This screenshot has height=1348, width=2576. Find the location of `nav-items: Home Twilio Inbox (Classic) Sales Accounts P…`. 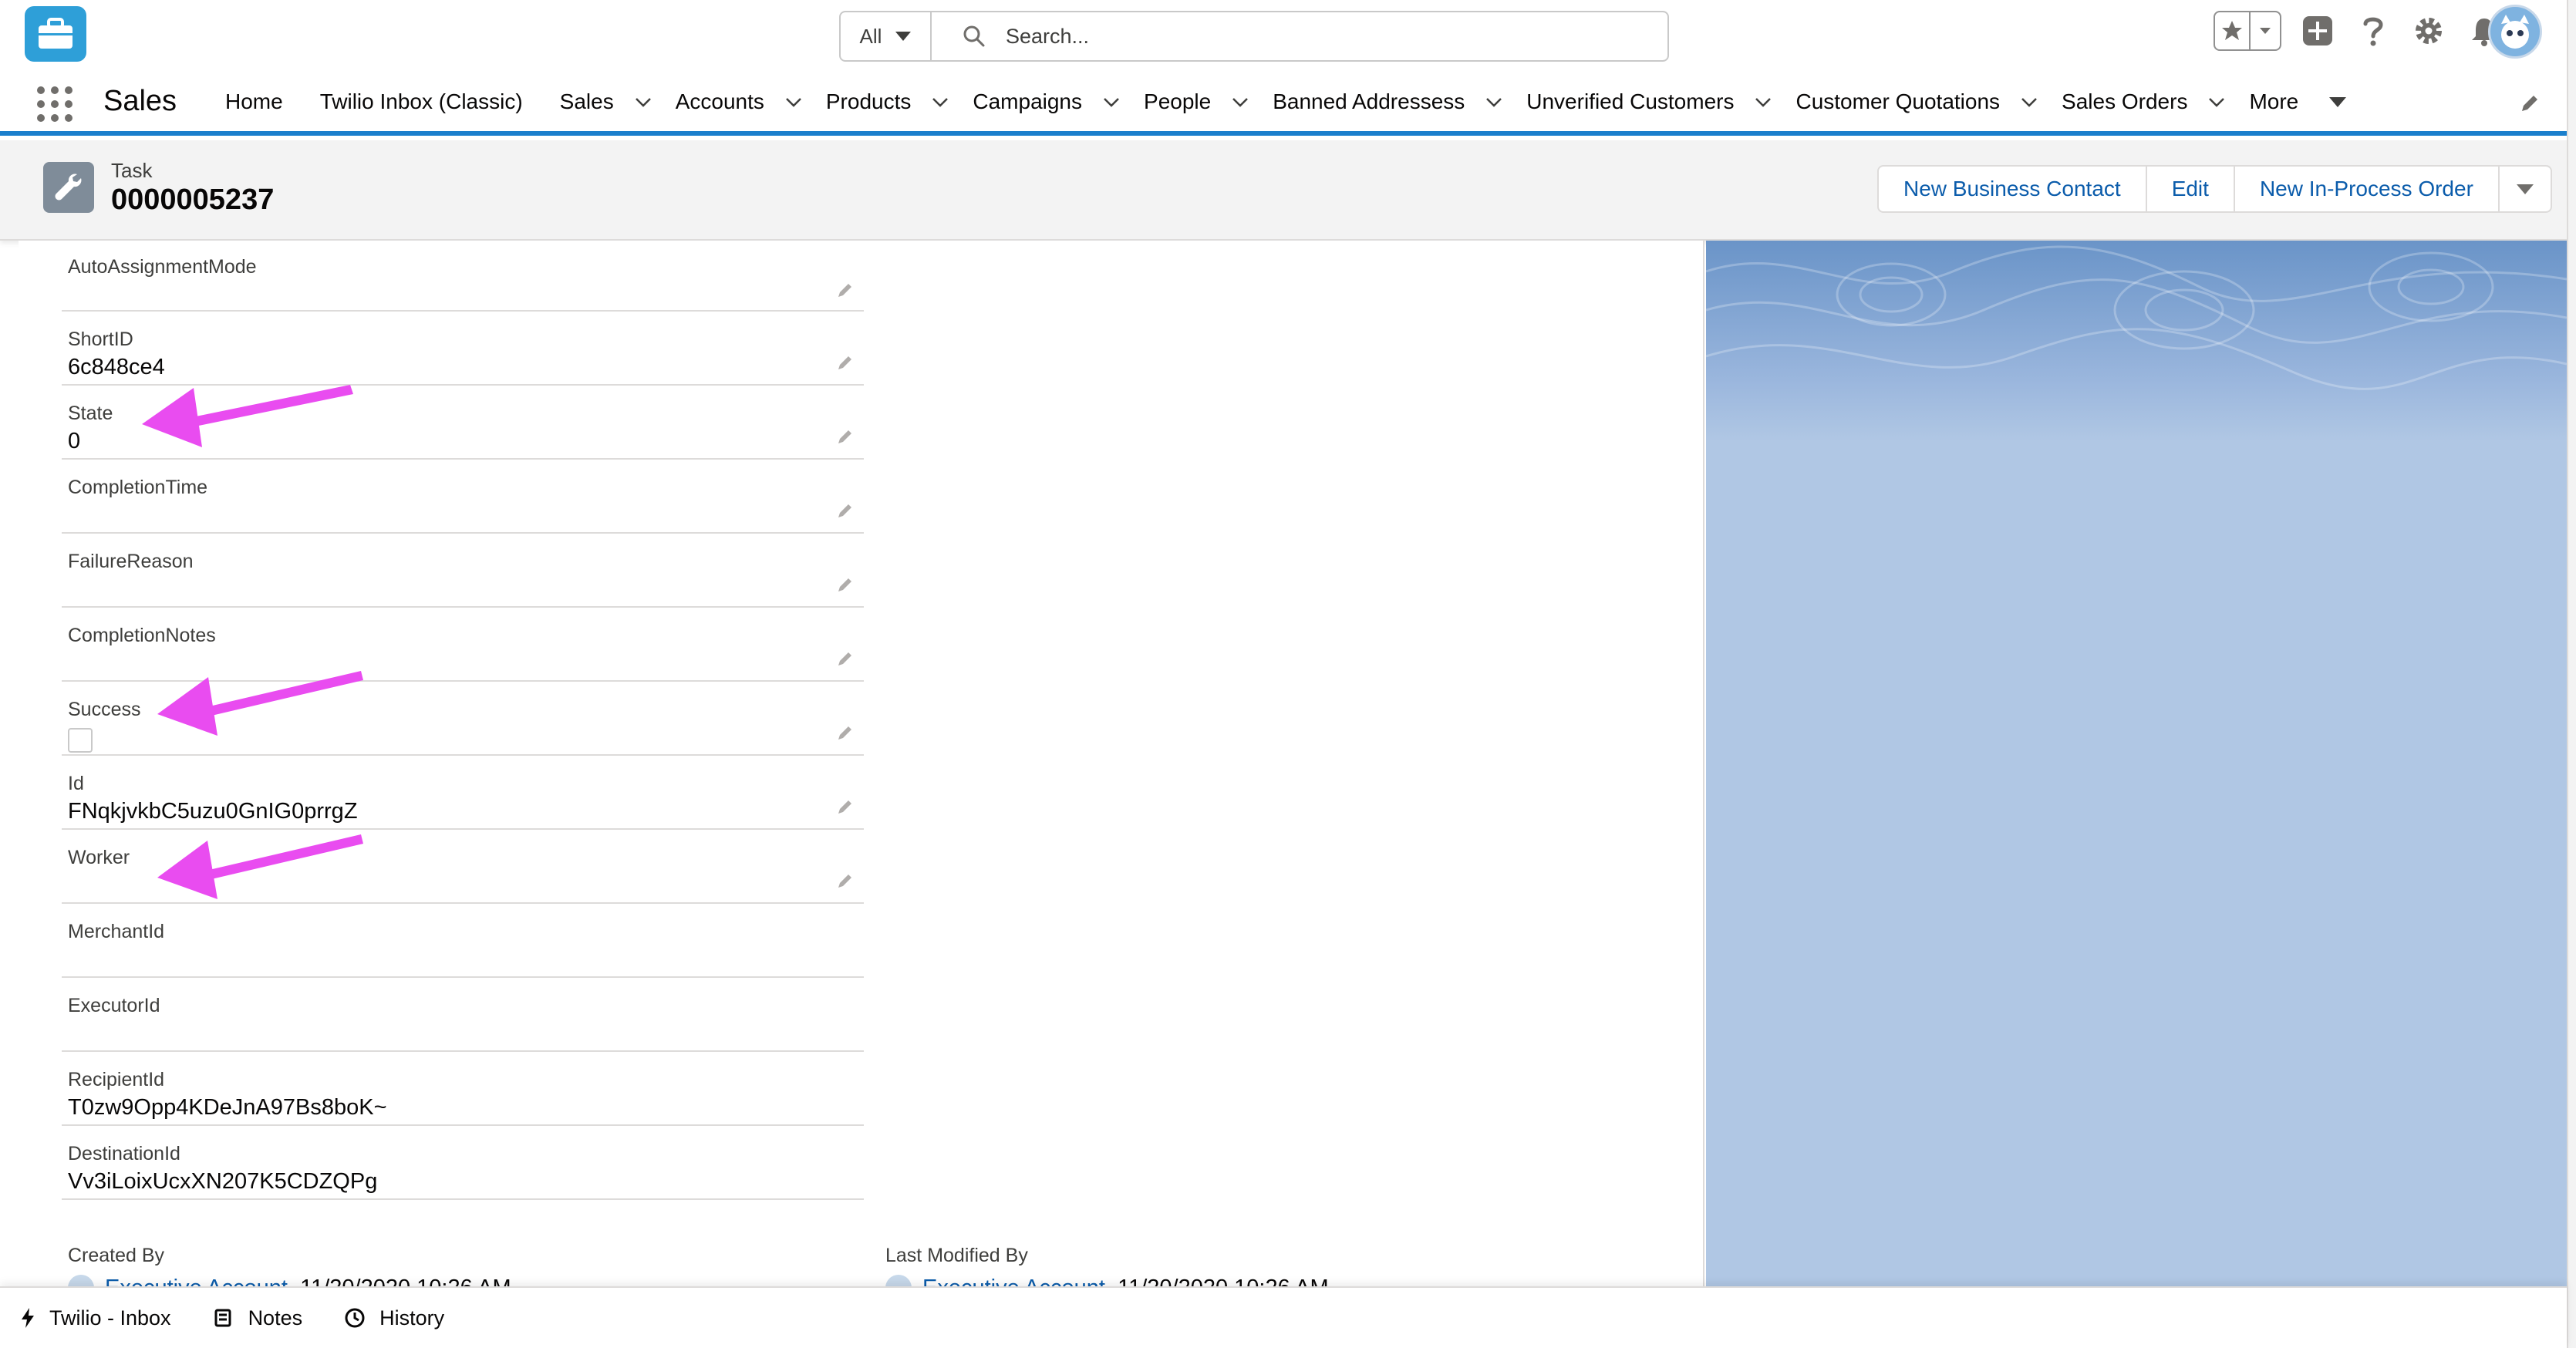

nav-items: Home Twilio Inbox (Classic) Sales Accounts P… is located at coordinates (1297, 101).